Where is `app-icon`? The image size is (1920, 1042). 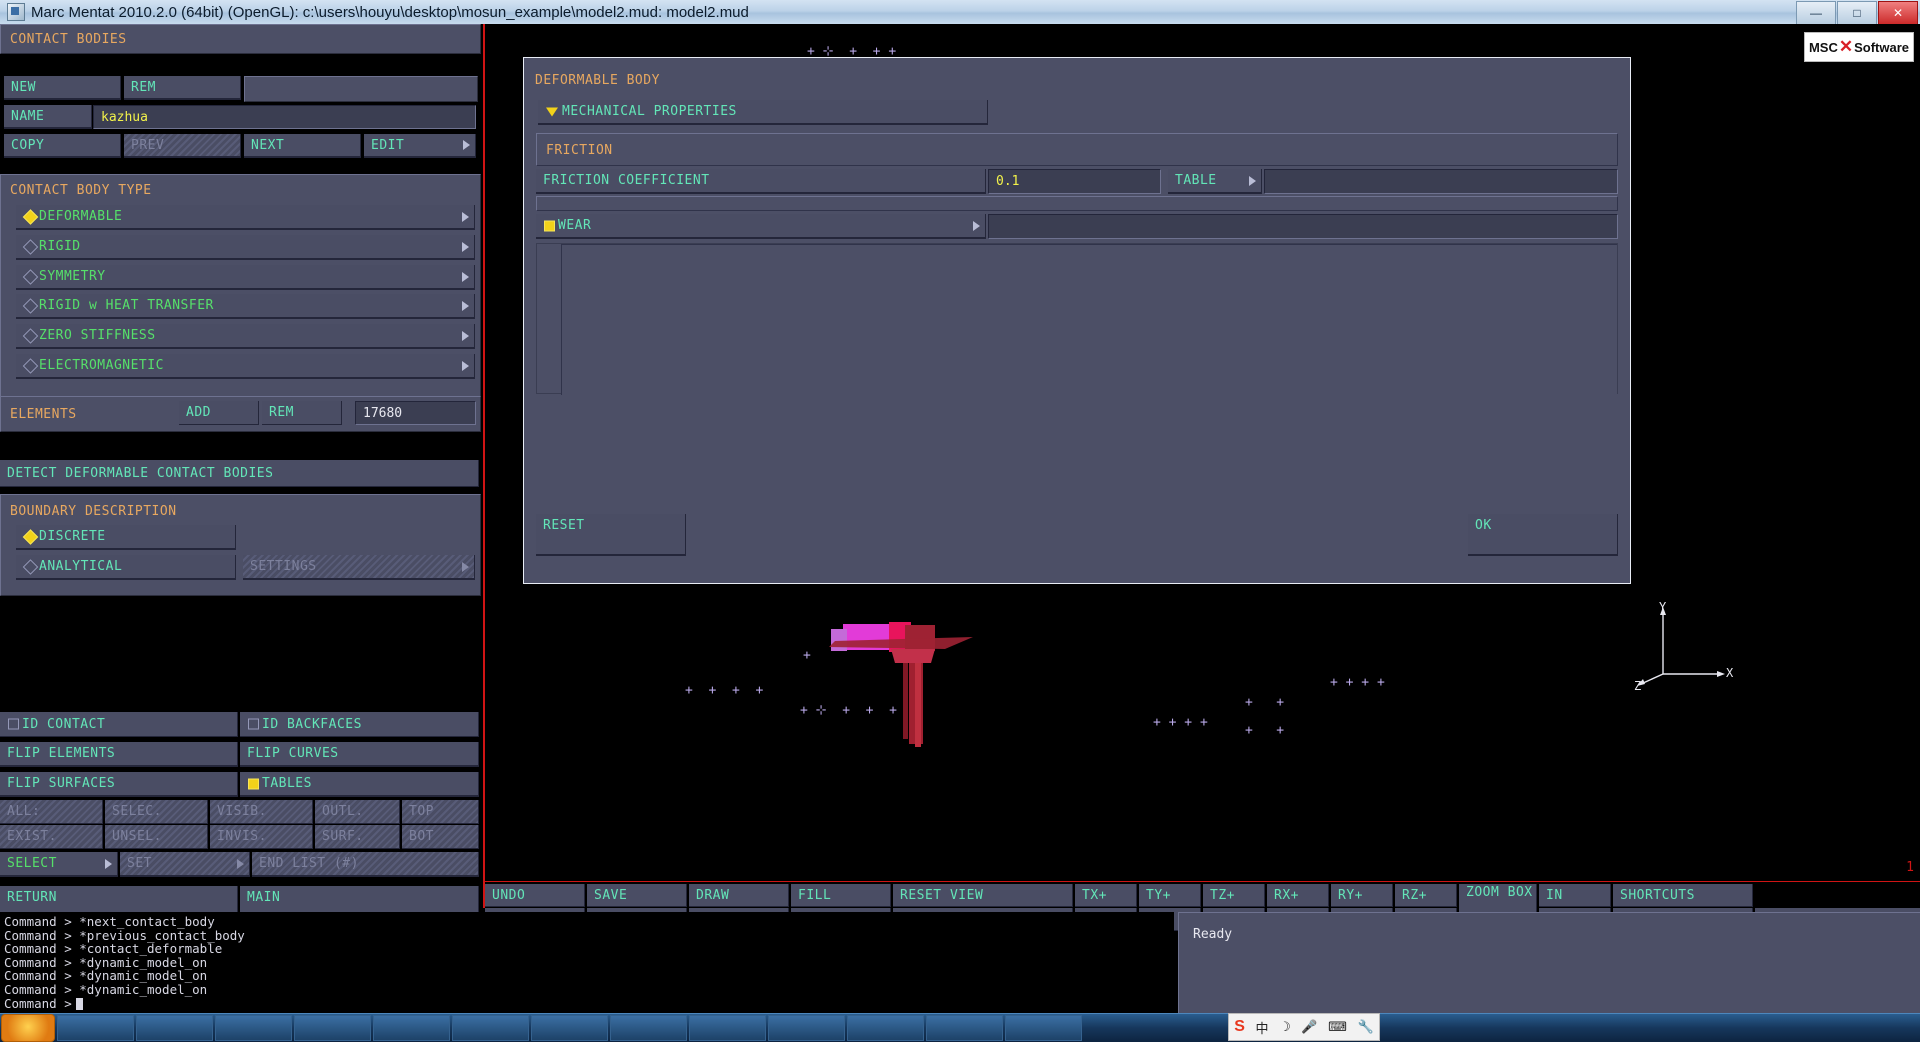
app-icon is located at coordinates (16, 12).